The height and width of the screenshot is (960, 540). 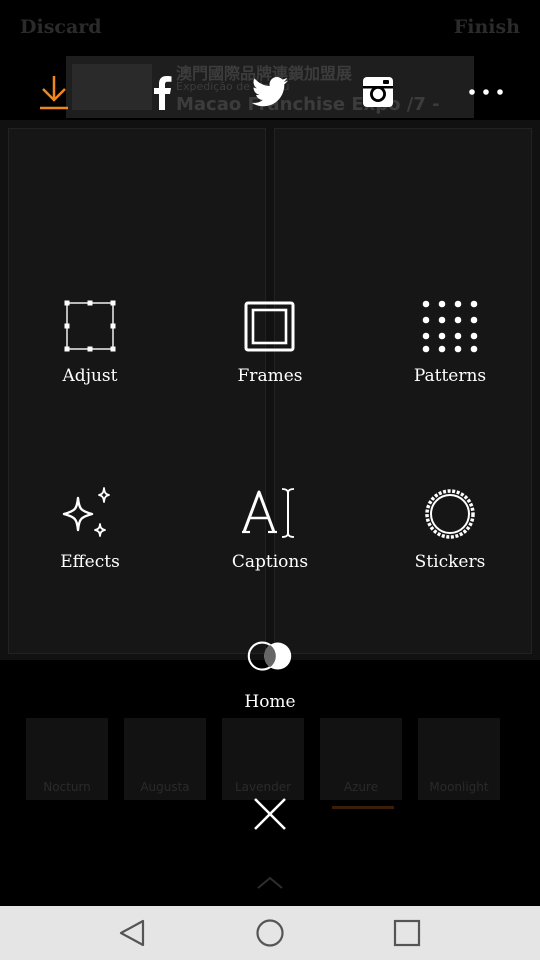 I want to click on more-icon, so click(x=486, y=92).